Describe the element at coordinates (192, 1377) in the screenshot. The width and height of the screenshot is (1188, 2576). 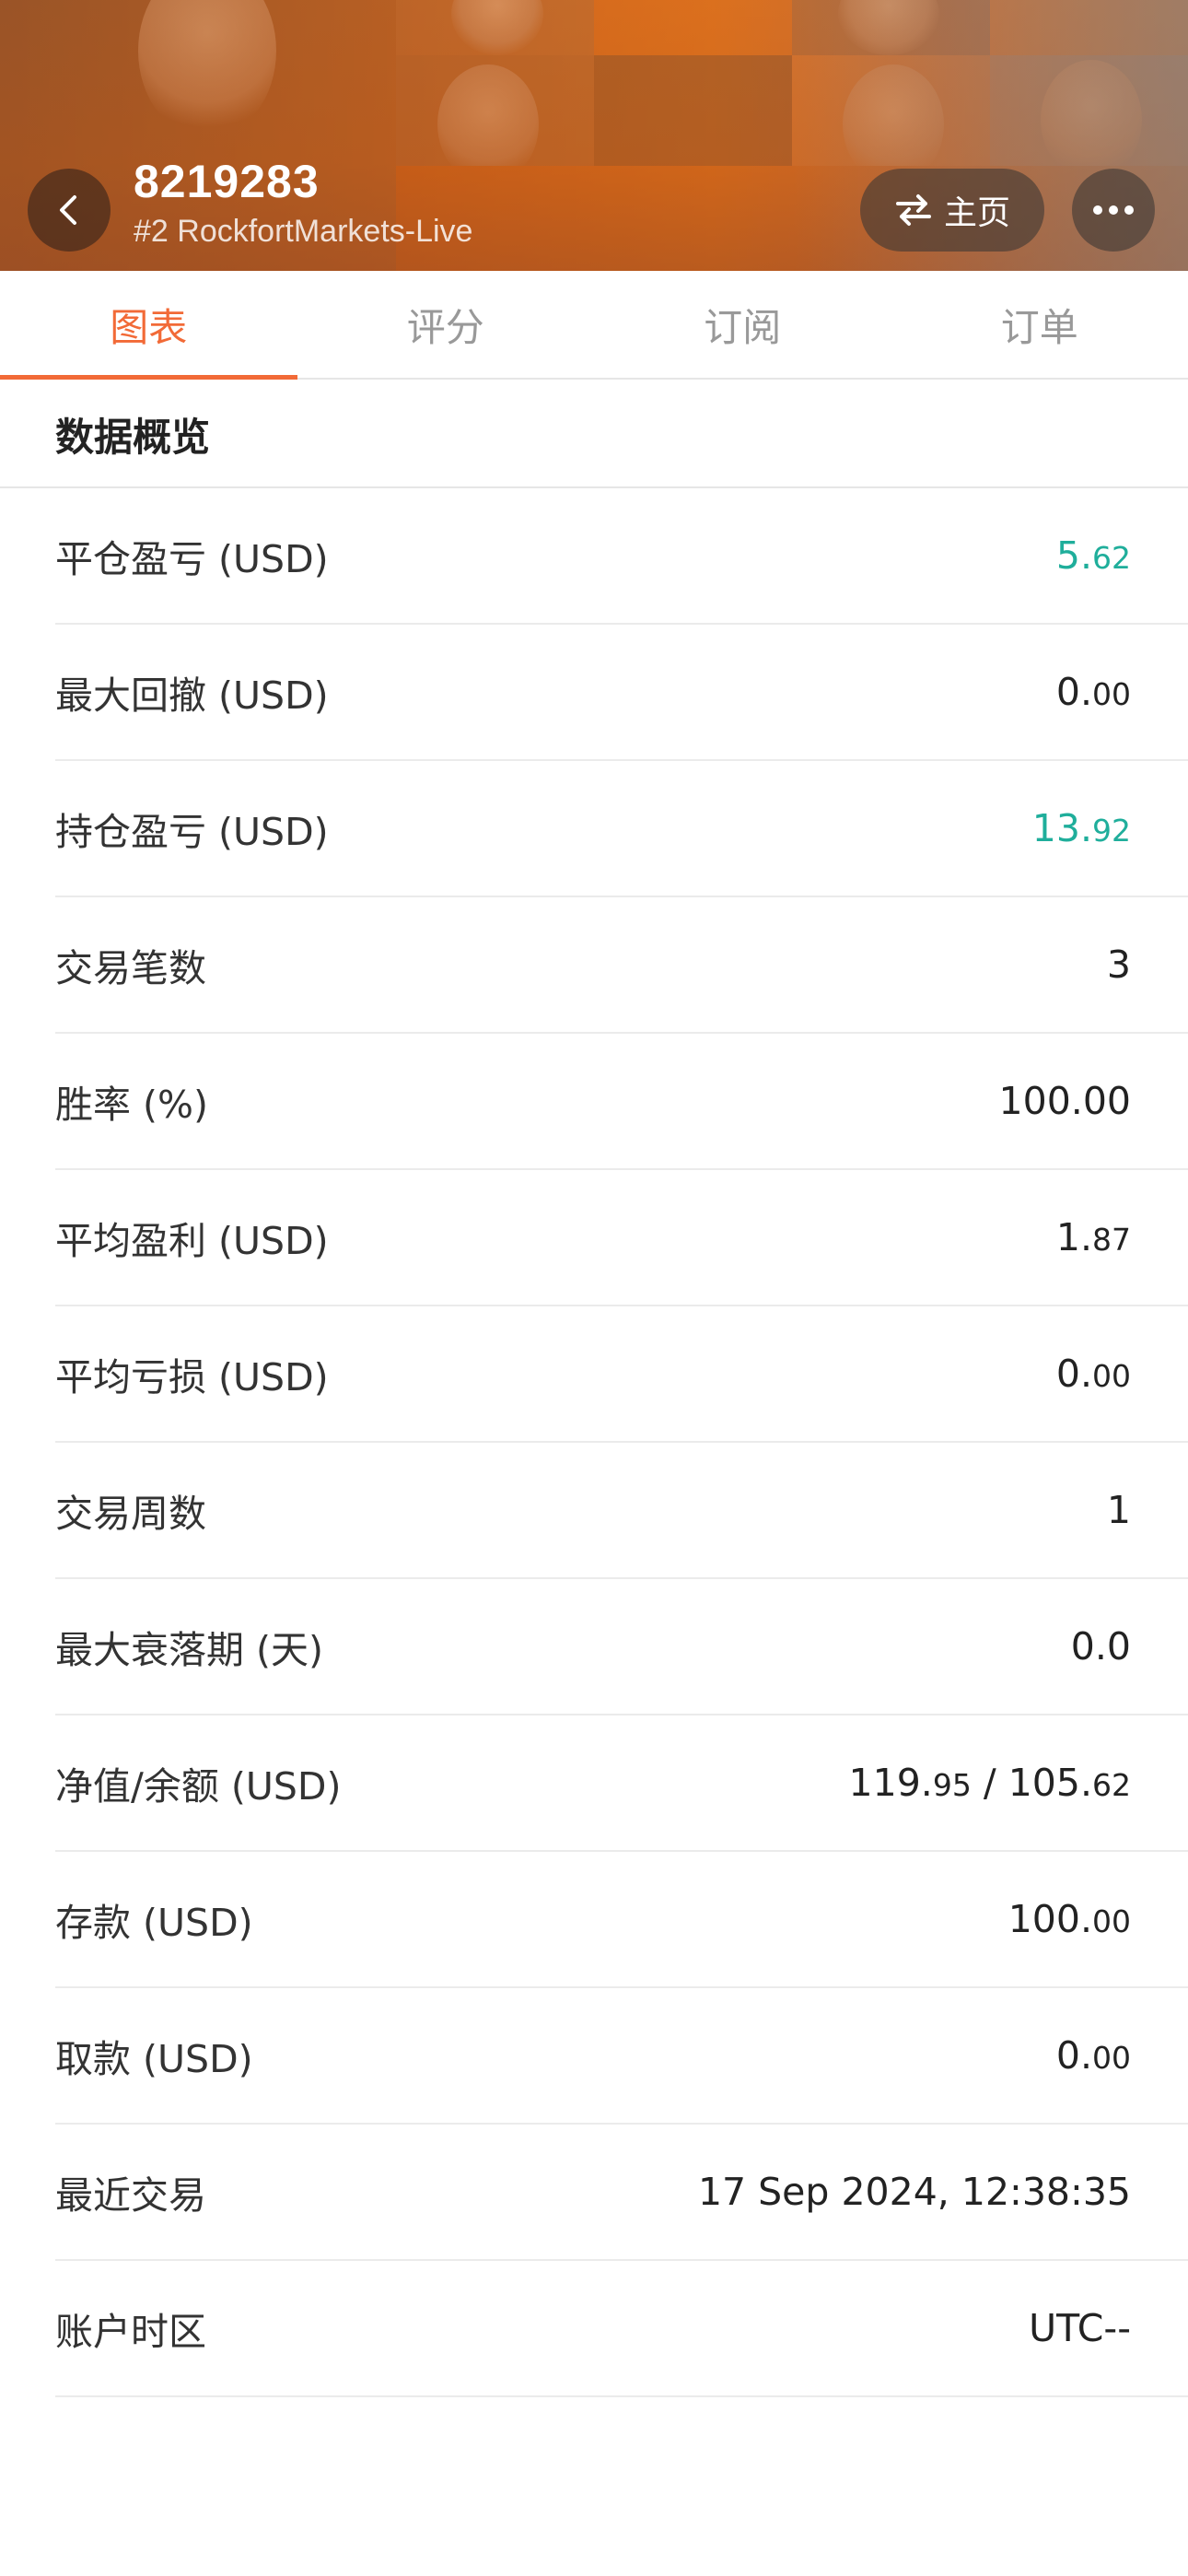
I see `stat-label: 平均亏损 (USD)` at that location.